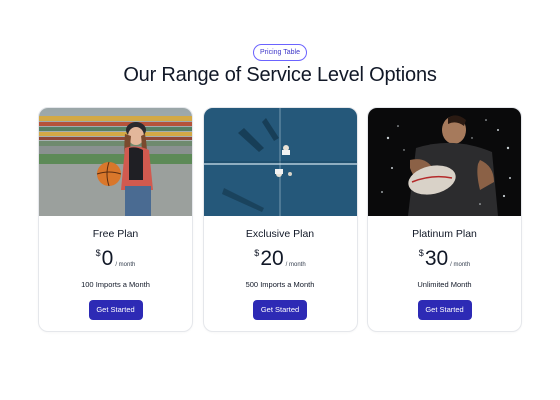 The image size is (560, 400). Describe the element at coordinates (116, 258) in the screenshot. I see `price: $ 0 / month` at that location.